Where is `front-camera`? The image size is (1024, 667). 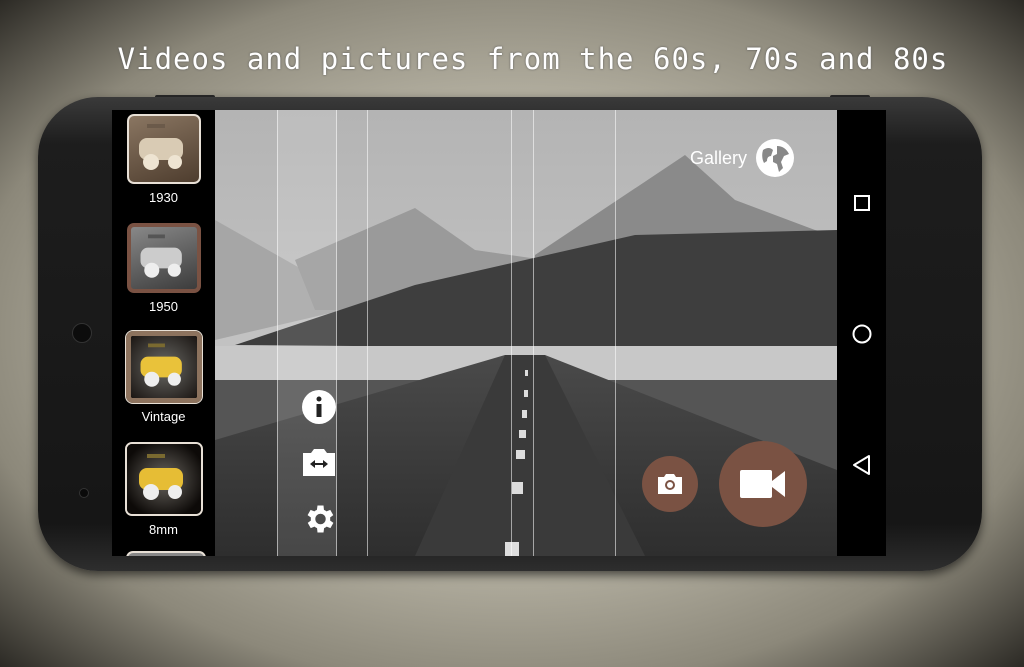
front-camera is located at coordinates (84, 493).